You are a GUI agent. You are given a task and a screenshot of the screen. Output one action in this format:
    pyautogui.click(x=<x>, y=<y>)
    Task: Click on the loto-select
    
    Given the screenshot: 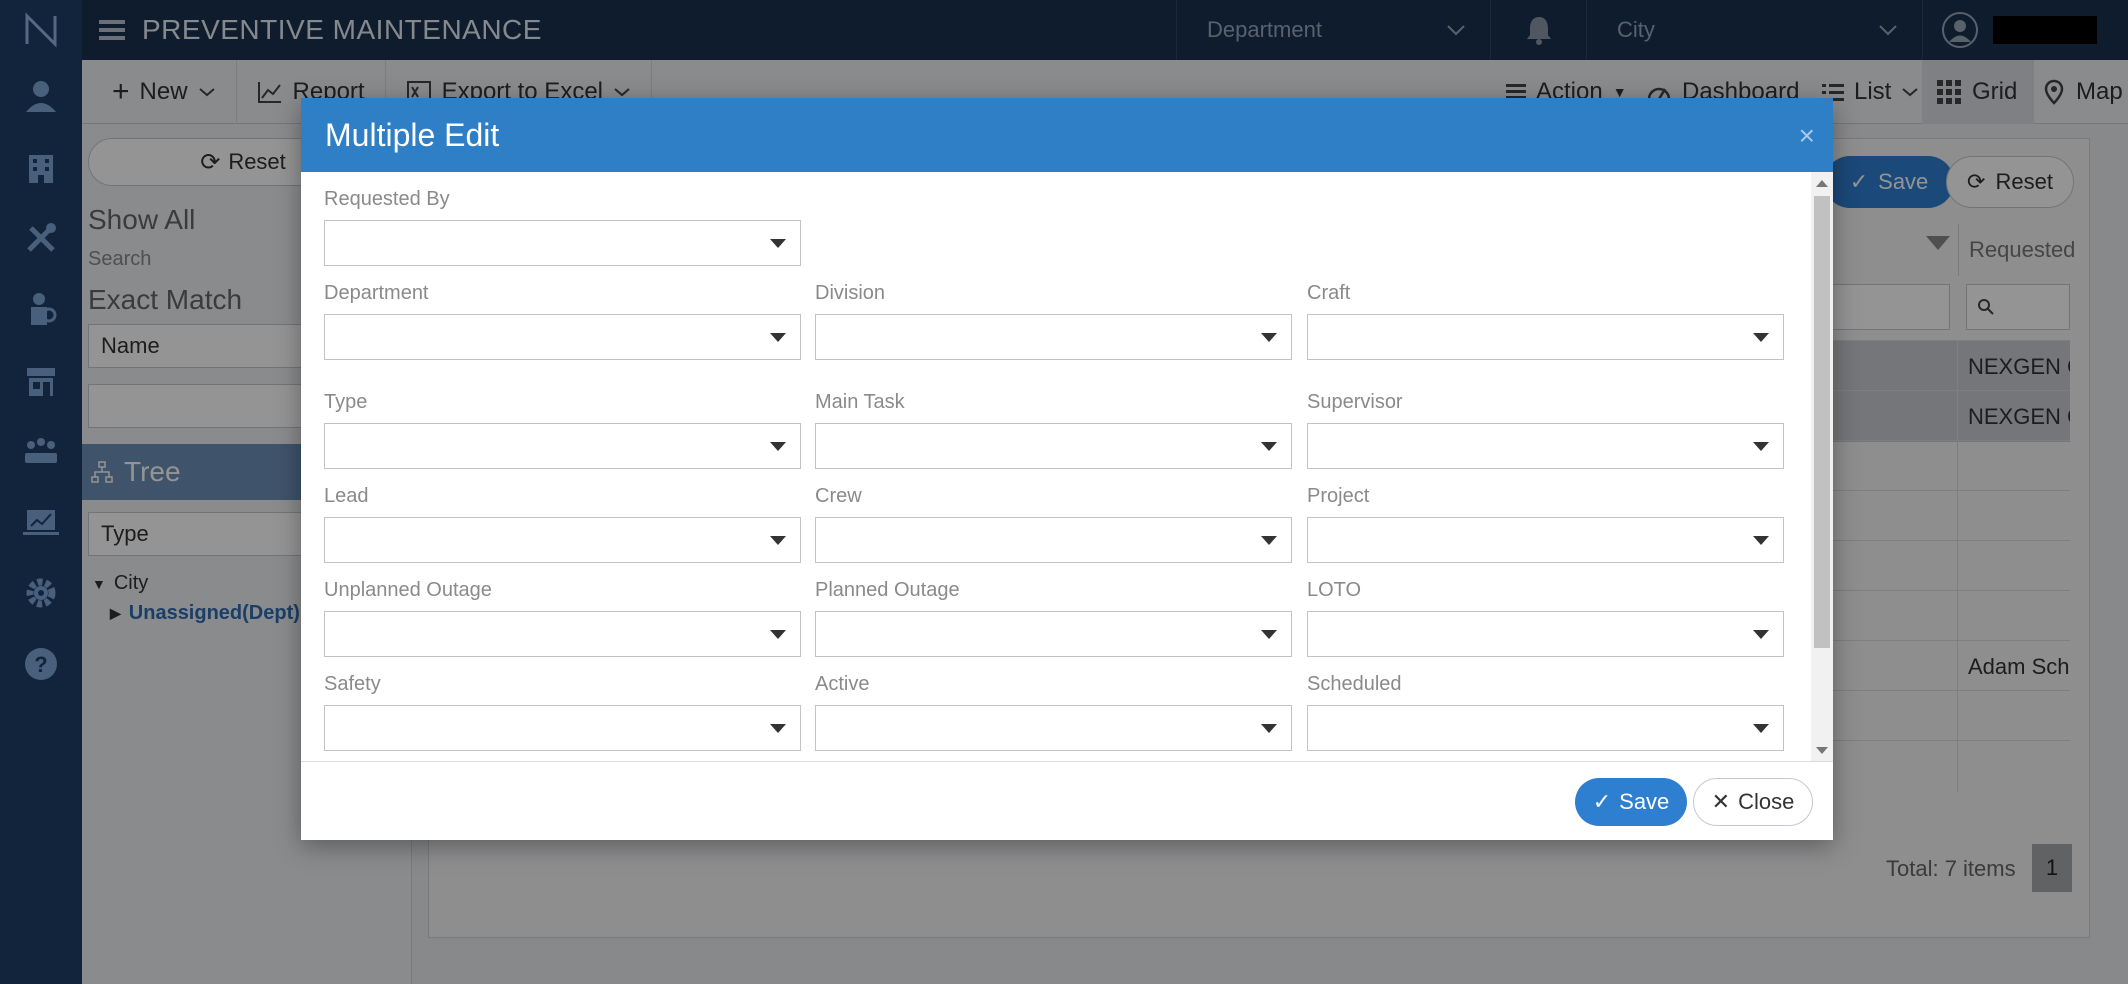 What is the action you would take?
    pyautogui.click(x=1545, y=634)
    